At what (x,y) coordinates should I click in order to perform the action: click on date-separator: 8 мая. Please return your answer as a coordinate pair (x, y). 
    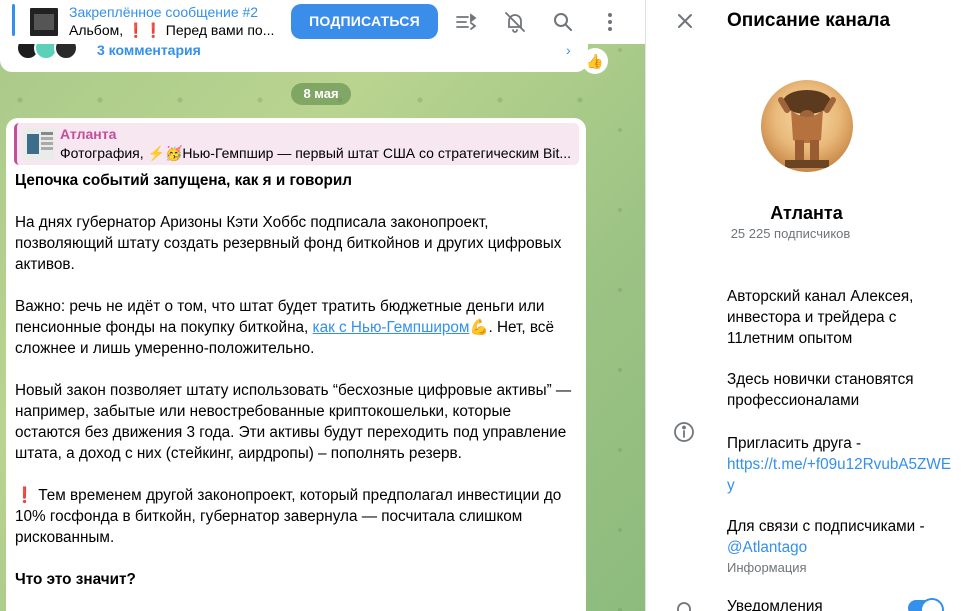
    Looking at the image, I should click on (321, 94).